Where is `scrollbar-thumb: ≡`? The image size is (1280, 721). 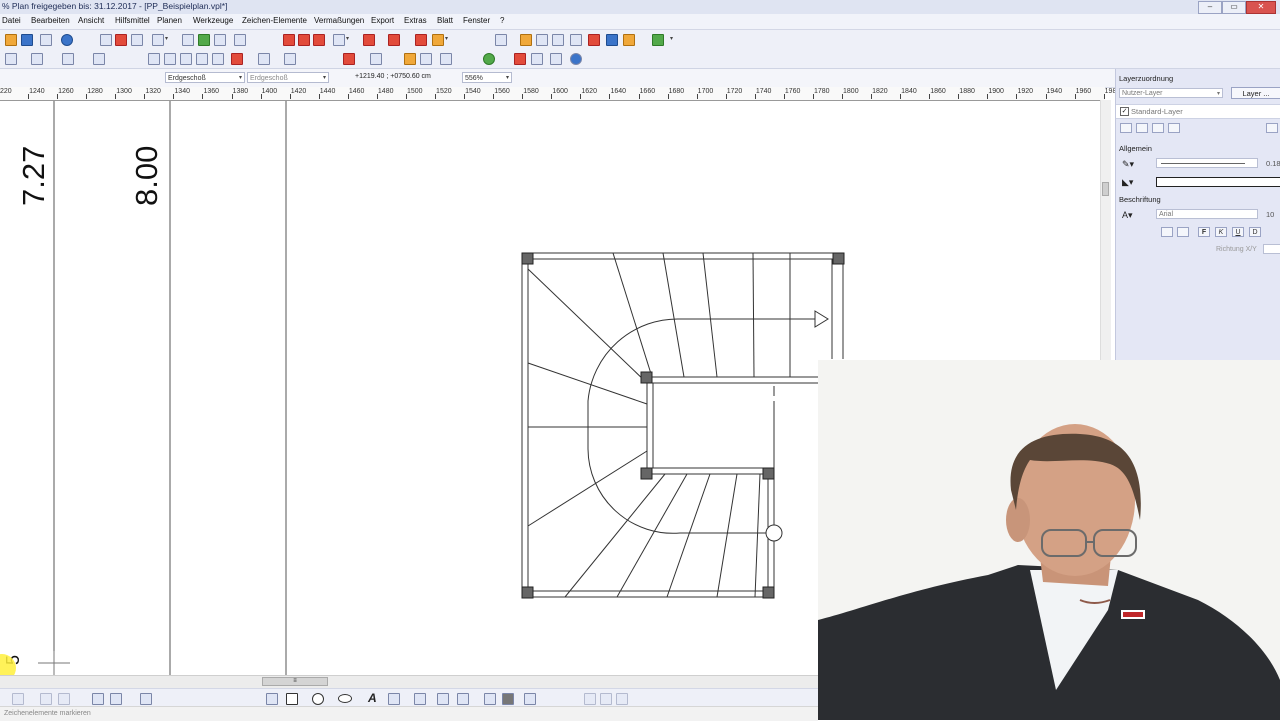
scrollbar-thumb: ≡ is located at coordinates (295, 681).